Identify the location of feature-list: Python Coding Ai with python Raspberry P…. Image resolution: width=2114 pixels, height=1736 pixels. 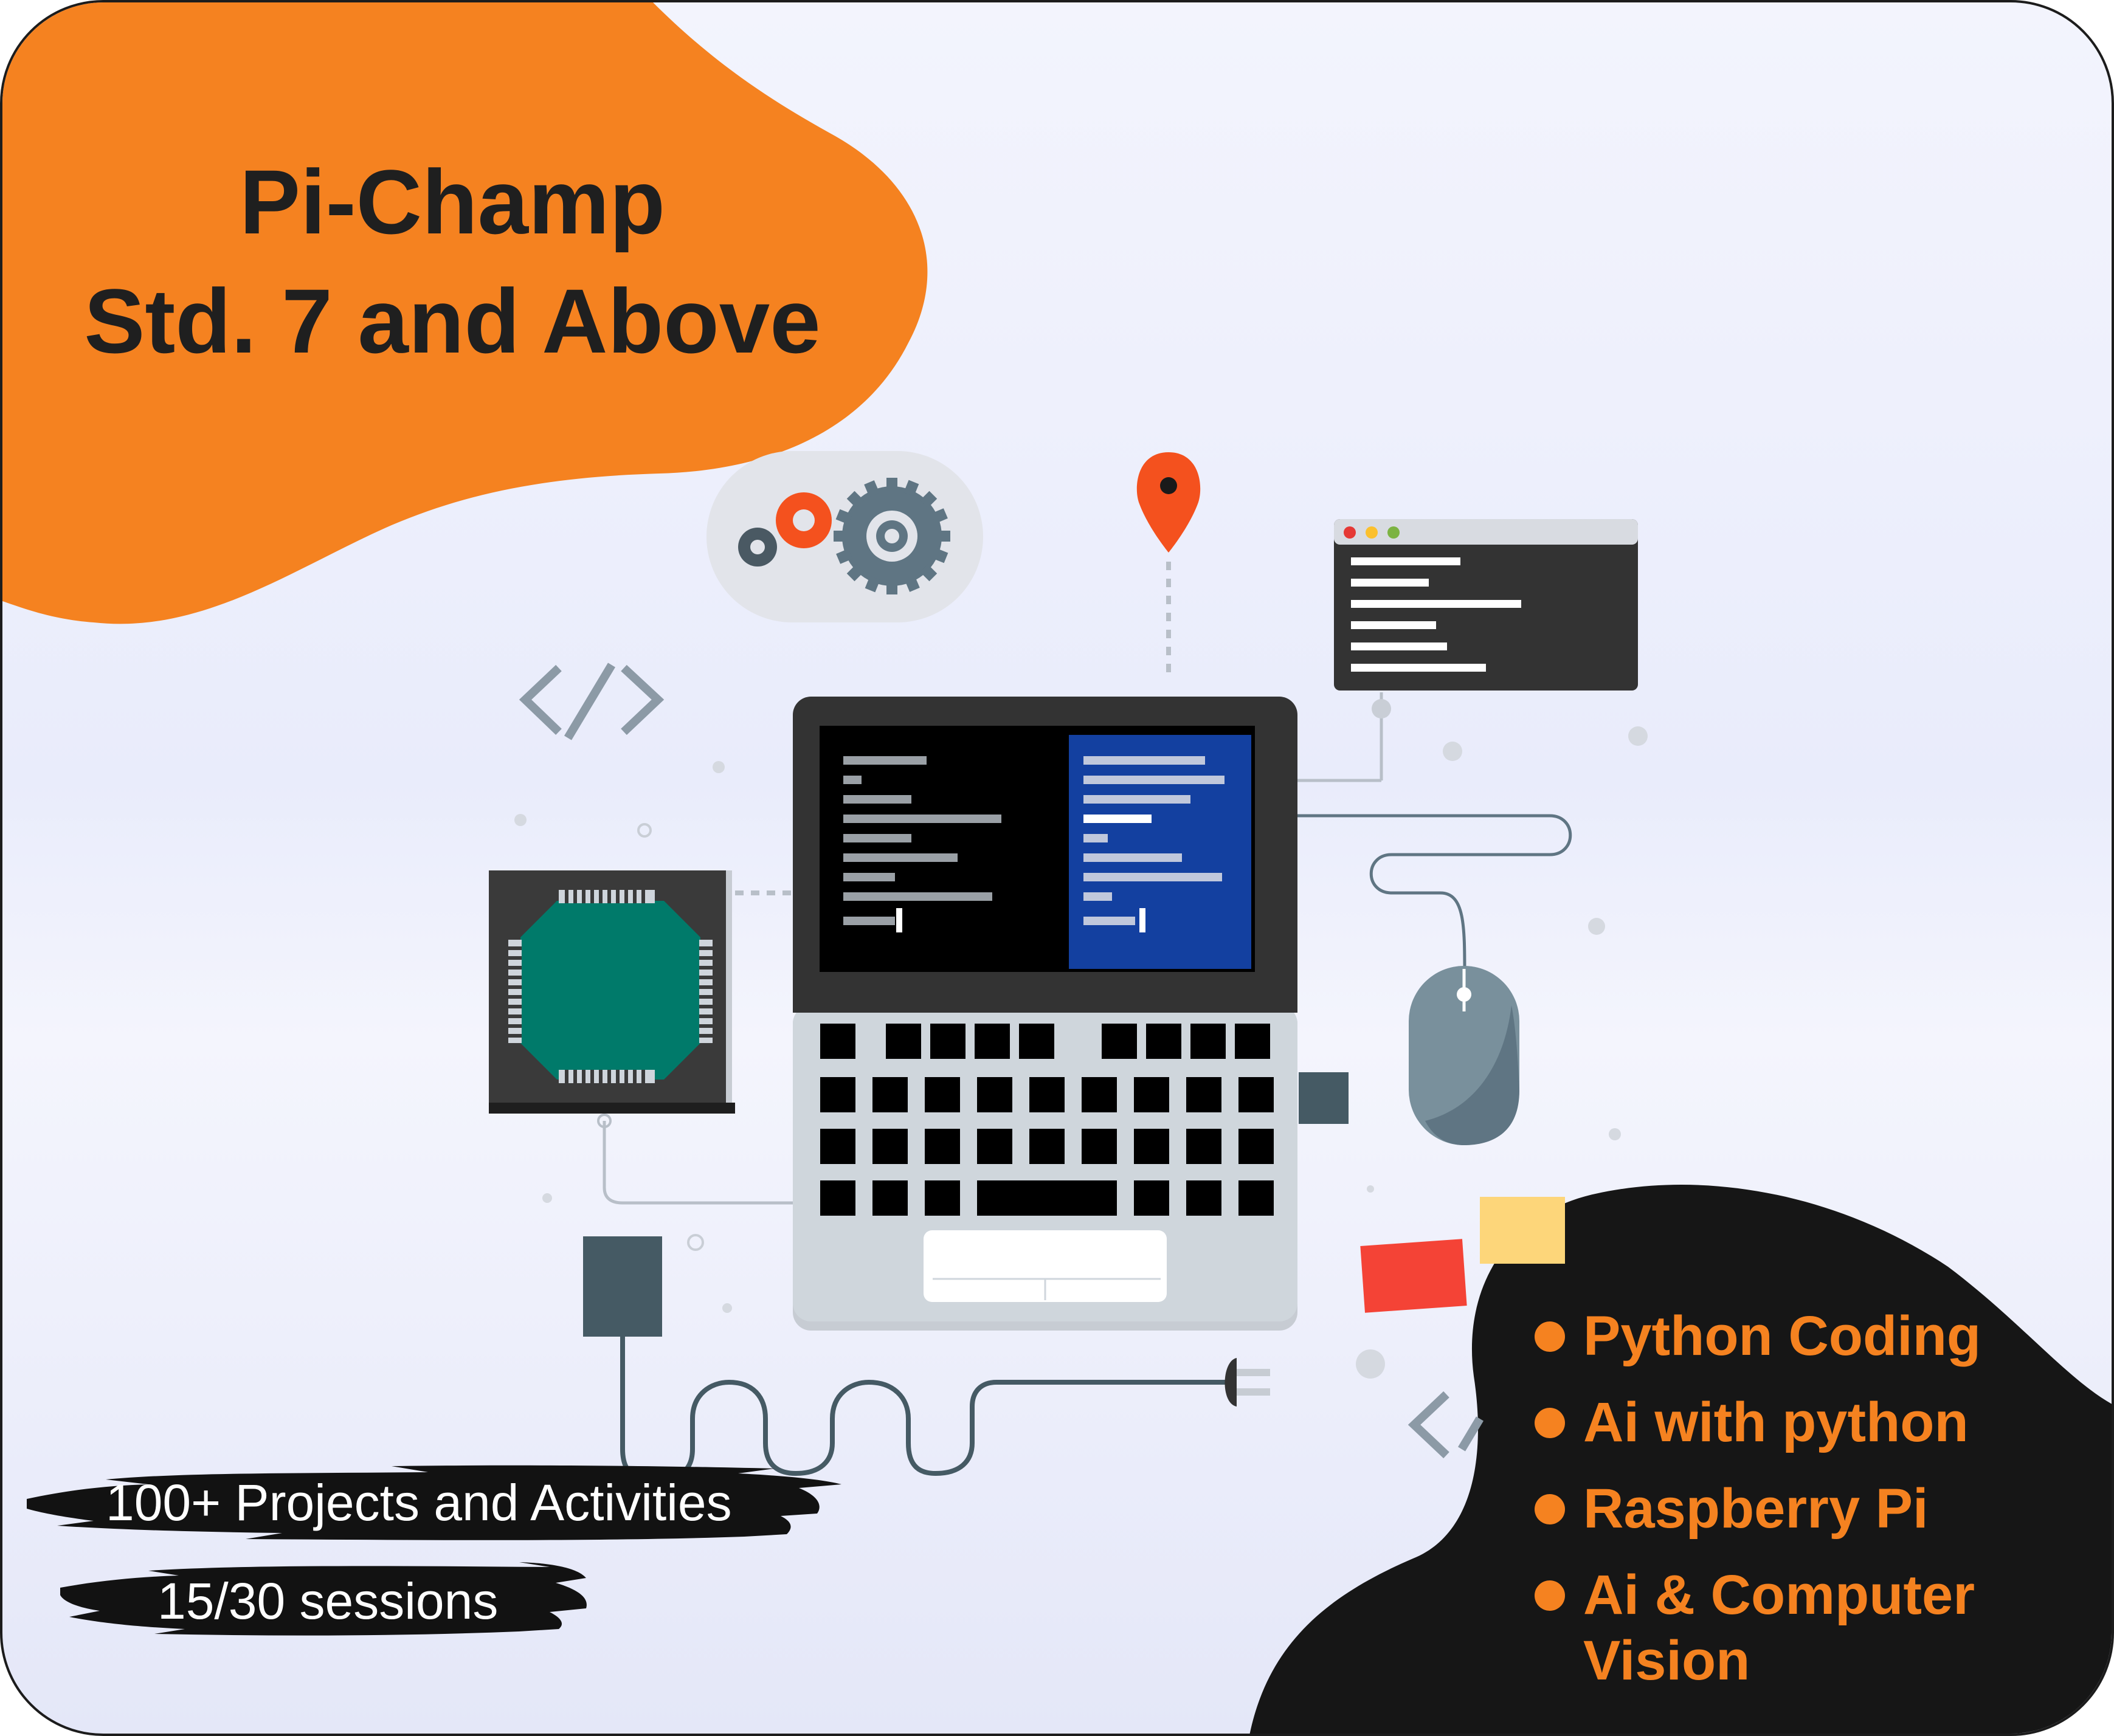
(1808, 1508).